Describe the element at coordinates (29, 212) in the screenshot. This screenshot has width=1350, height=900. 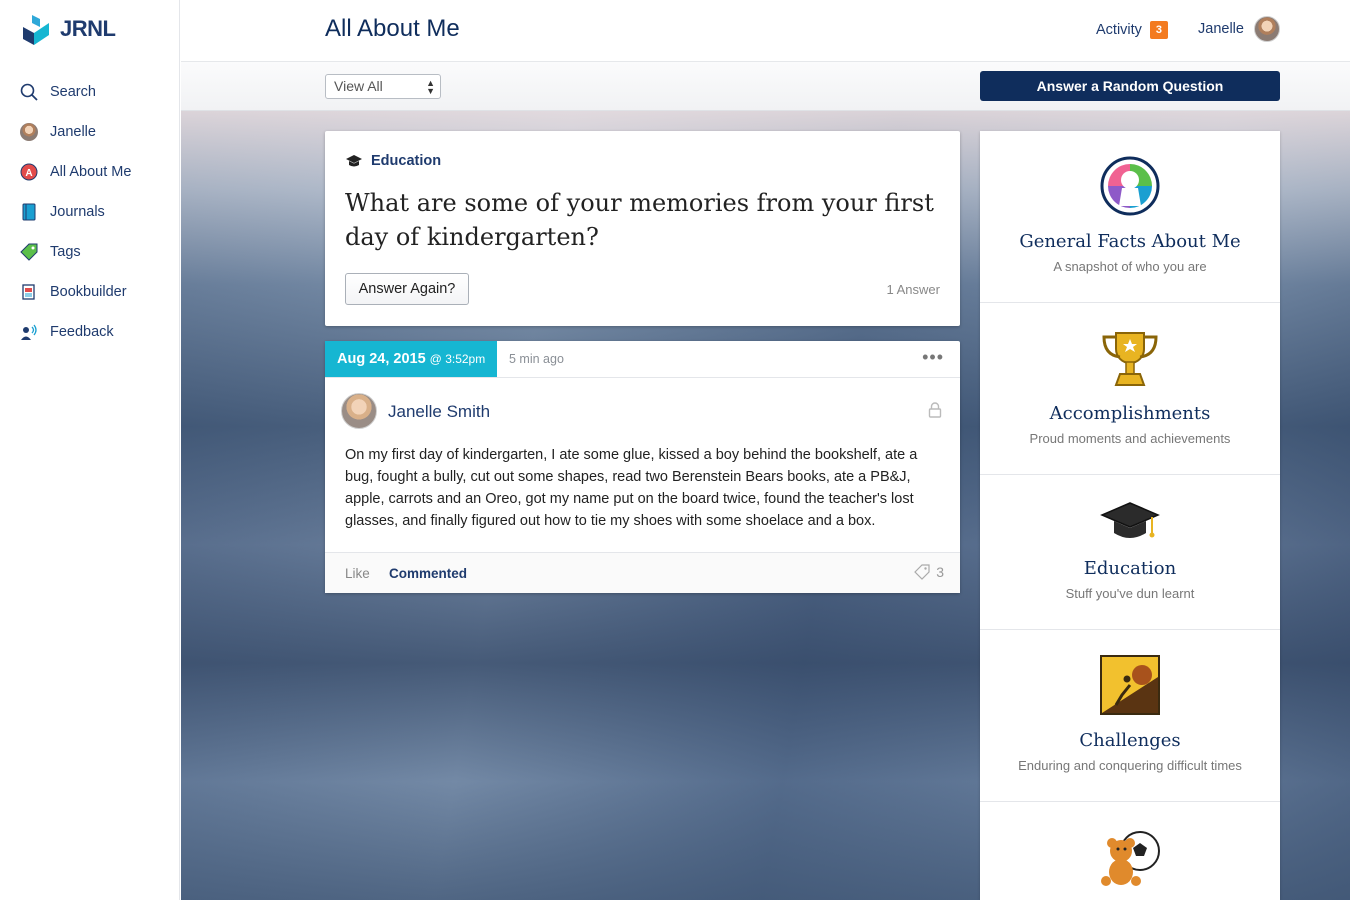
I see `journal-icon` at that location.